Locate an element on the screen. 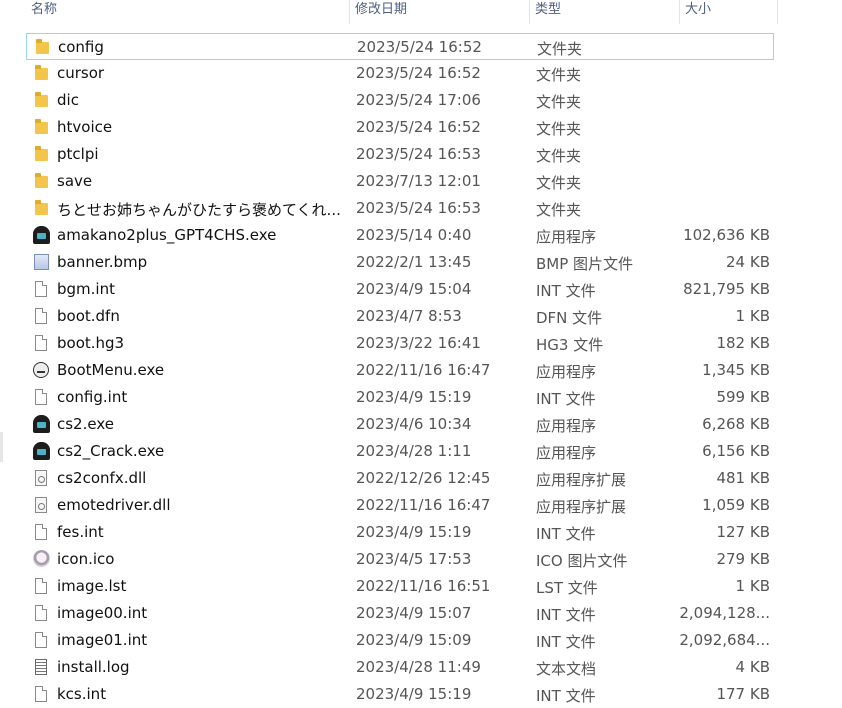  file-row: cursor 2023/5/24 16:52 文件夹 is located at coordinates (400, 73).